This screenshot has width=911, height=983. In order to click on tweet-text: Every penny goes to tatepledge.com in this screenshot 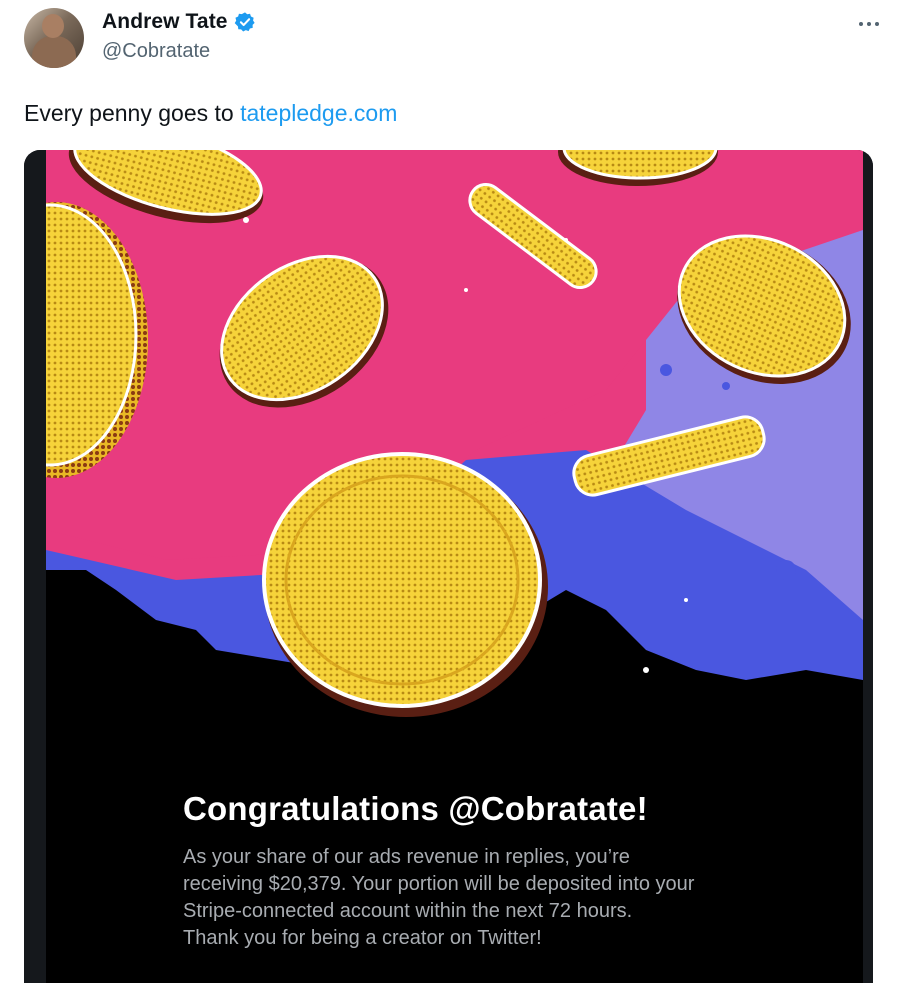, I will do `click(210, 113)`.